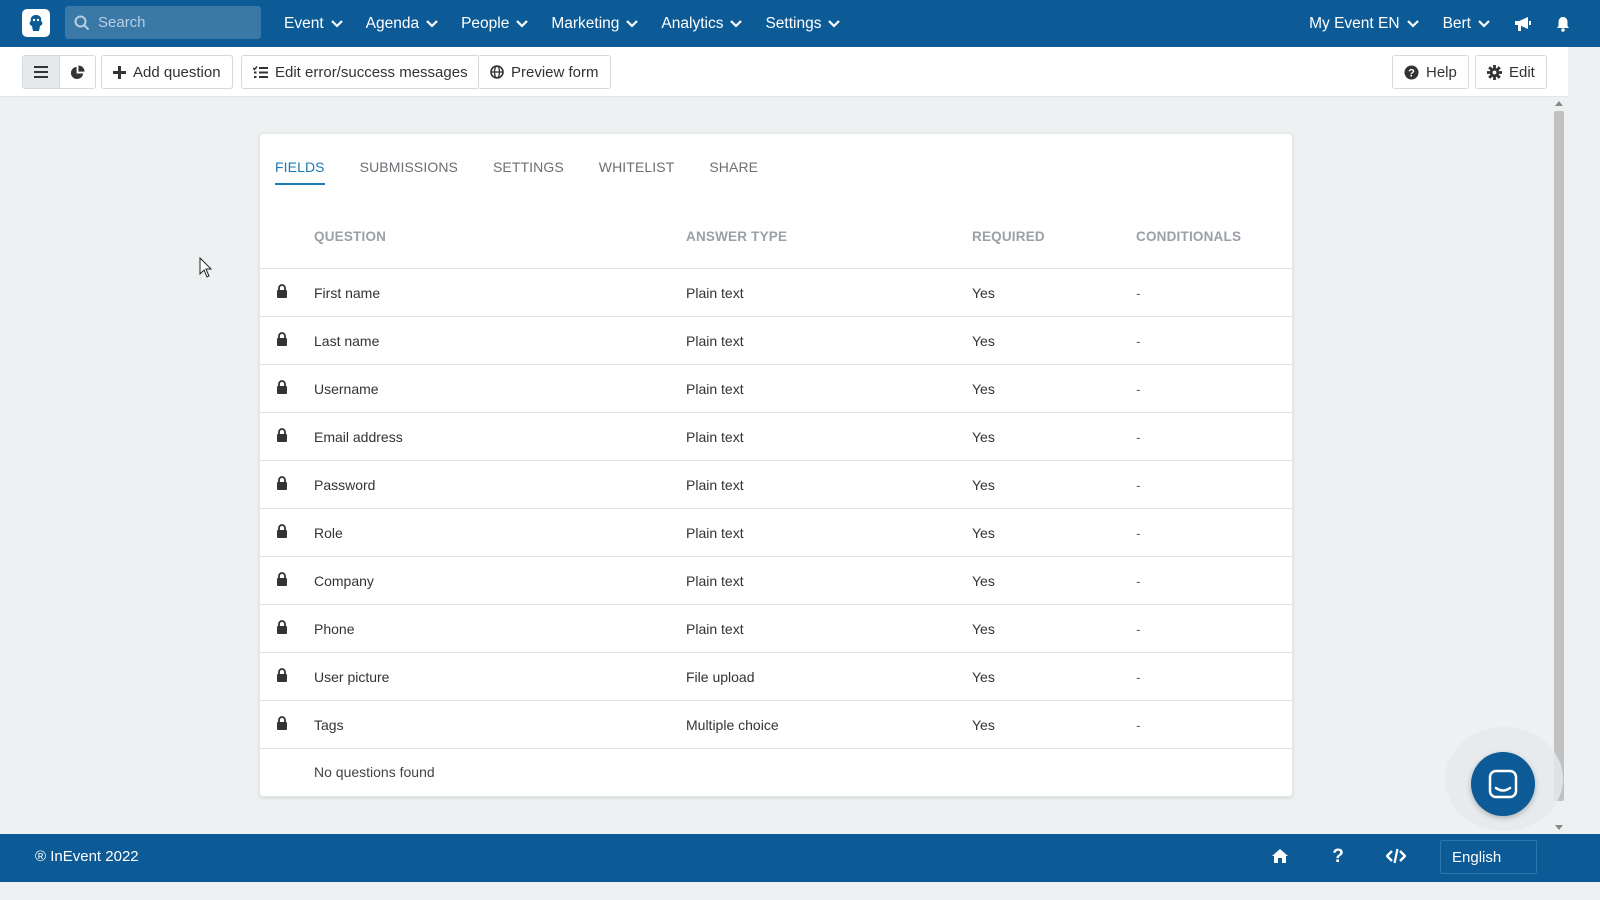 The height and width of the screenshot is (900, 1600). I want to click on tab-whitelist: WHITELIST, so click(637, 172).